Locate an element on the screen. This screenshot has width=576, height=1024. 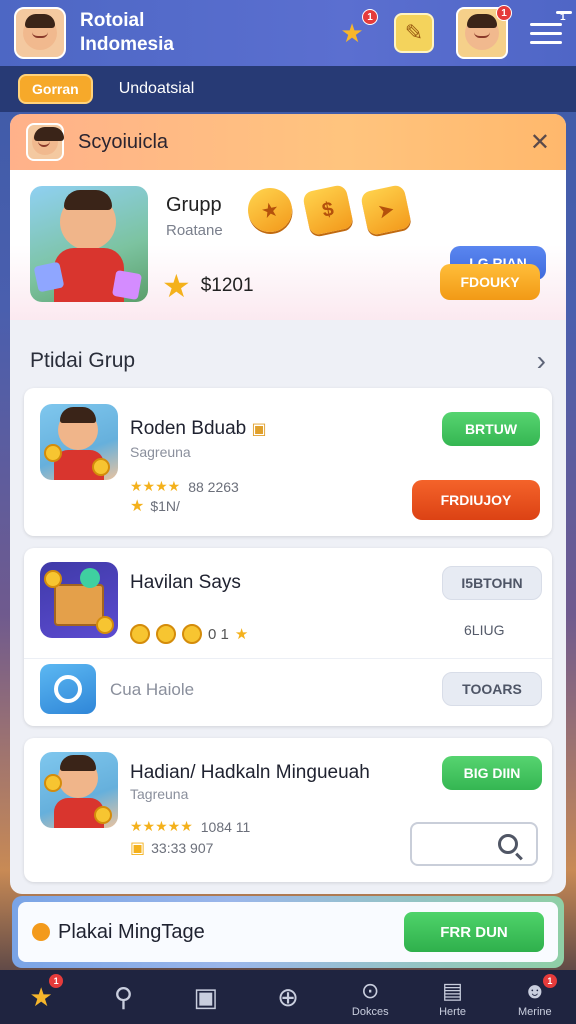
avatar-face-icon is located at coordinates (40, 32).